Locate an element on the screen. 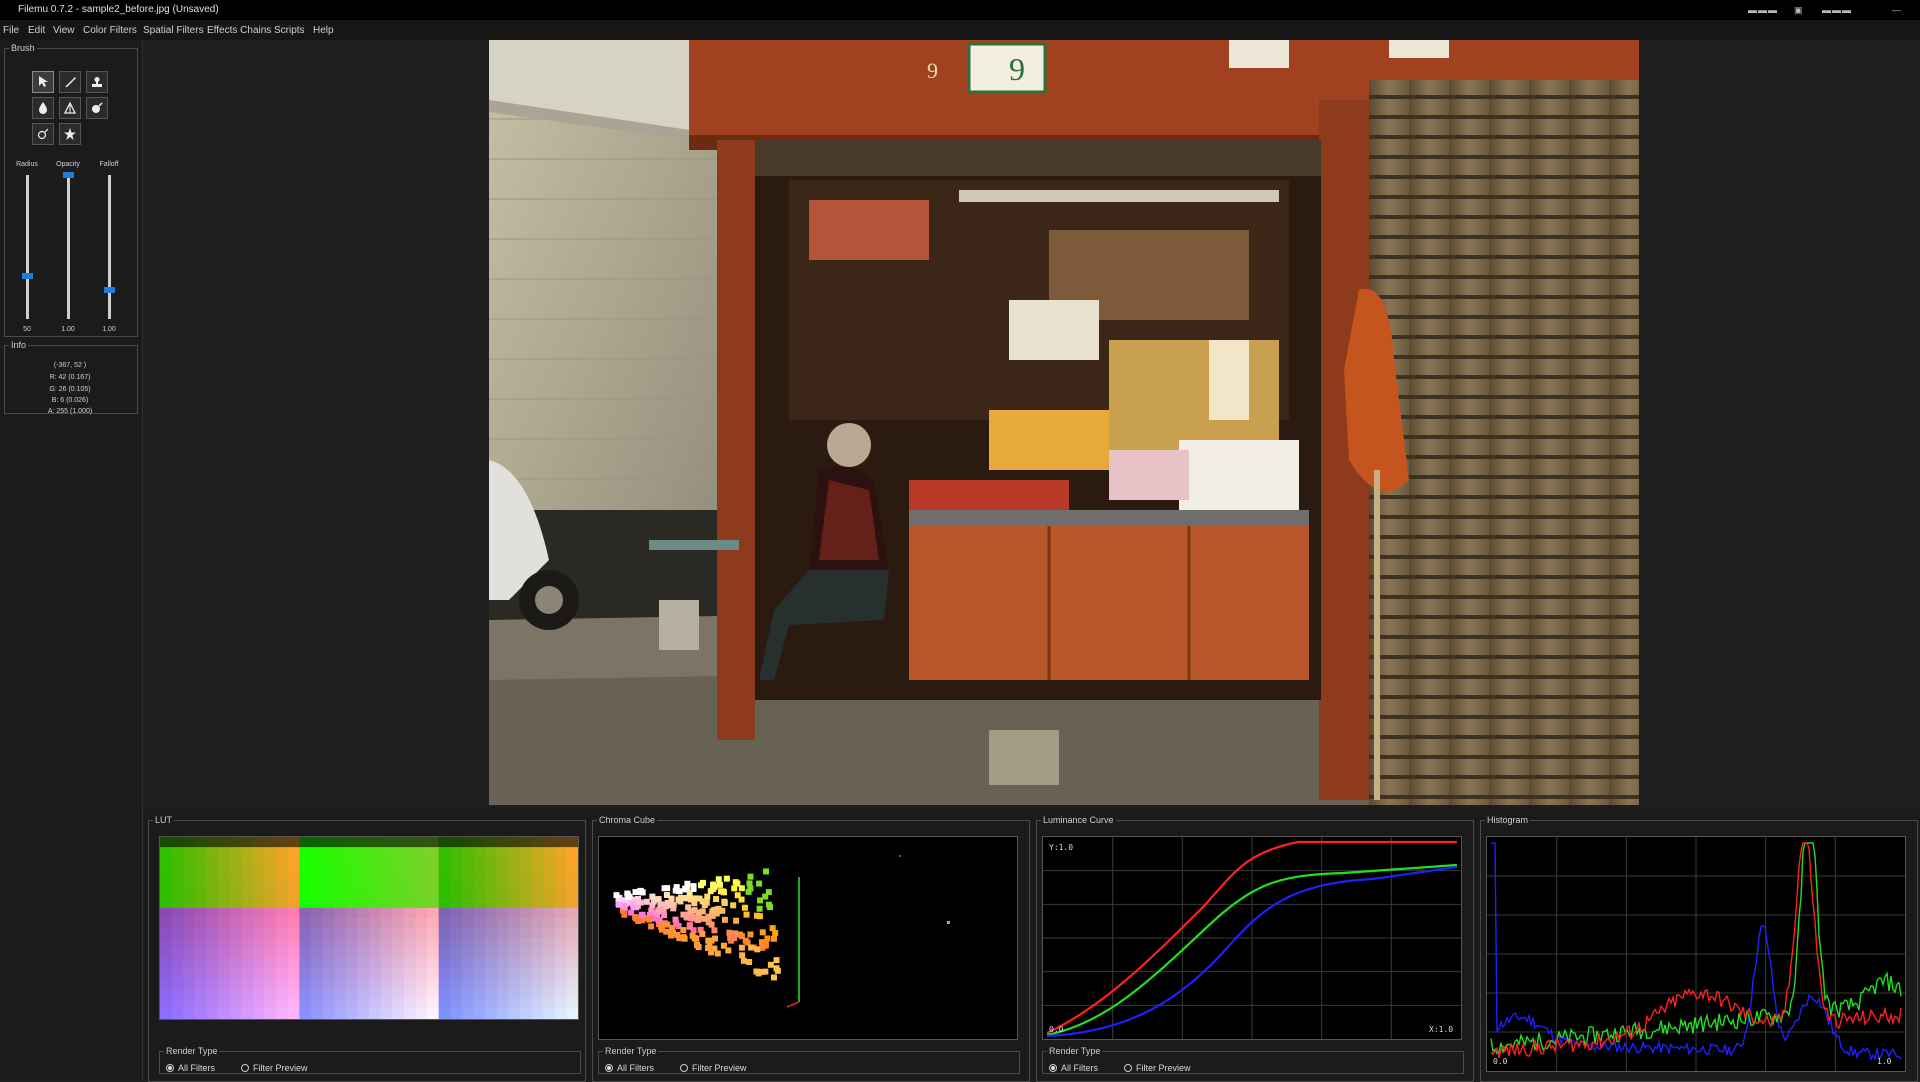 The image size is (1920, 1082). menu-scripts: Scripts is located at coordinates (289, 30).